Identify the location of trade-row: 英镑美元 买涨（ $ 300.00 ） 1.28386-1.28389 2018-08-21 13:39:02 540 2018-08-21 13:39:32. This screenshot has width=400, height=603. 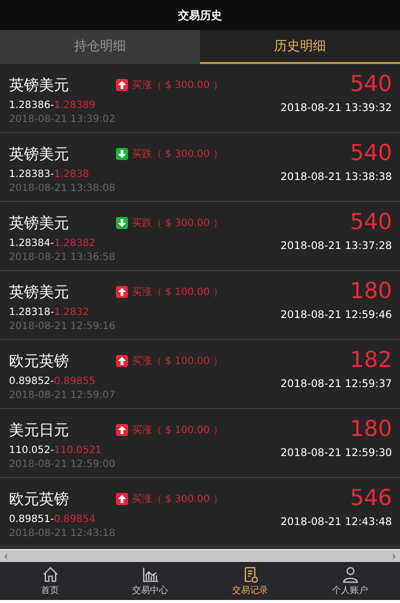
(200, 98).